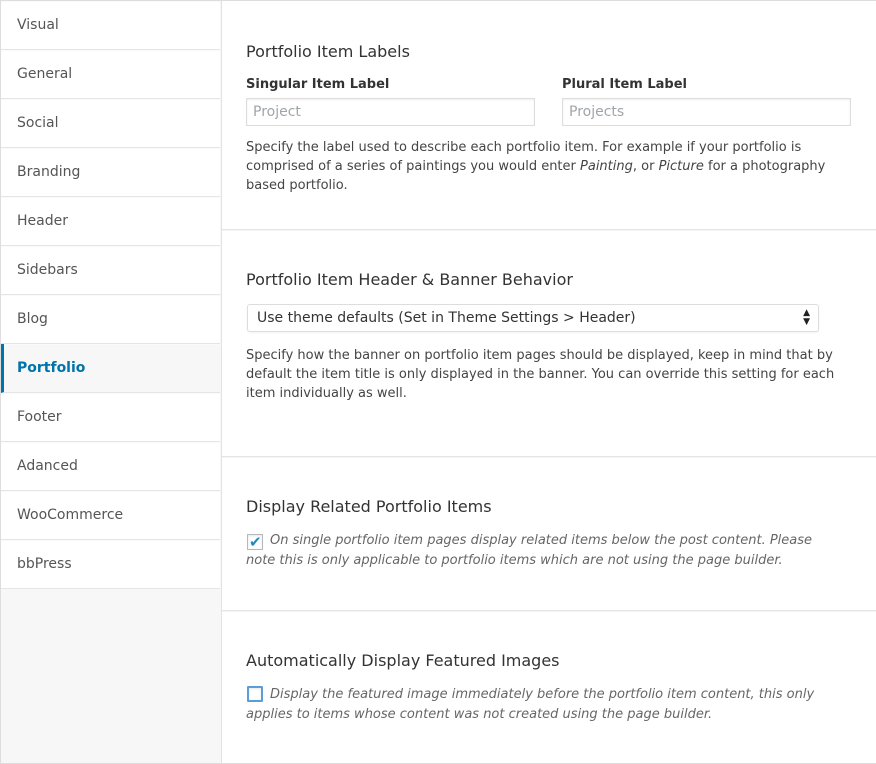 This screenshot has height=764, width=876. I want to click on sidebar-item-bbpress: bbPress, so click(110, 564).